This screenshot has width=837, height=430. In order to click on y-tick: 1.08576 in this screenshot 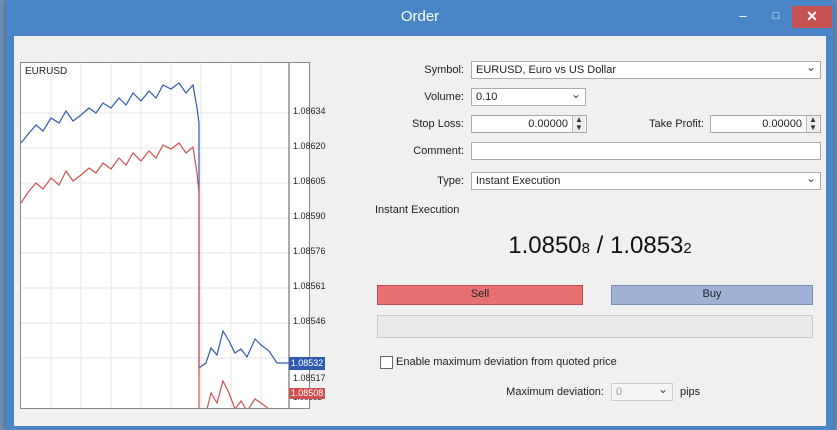, I will do `click(309, 251)`.